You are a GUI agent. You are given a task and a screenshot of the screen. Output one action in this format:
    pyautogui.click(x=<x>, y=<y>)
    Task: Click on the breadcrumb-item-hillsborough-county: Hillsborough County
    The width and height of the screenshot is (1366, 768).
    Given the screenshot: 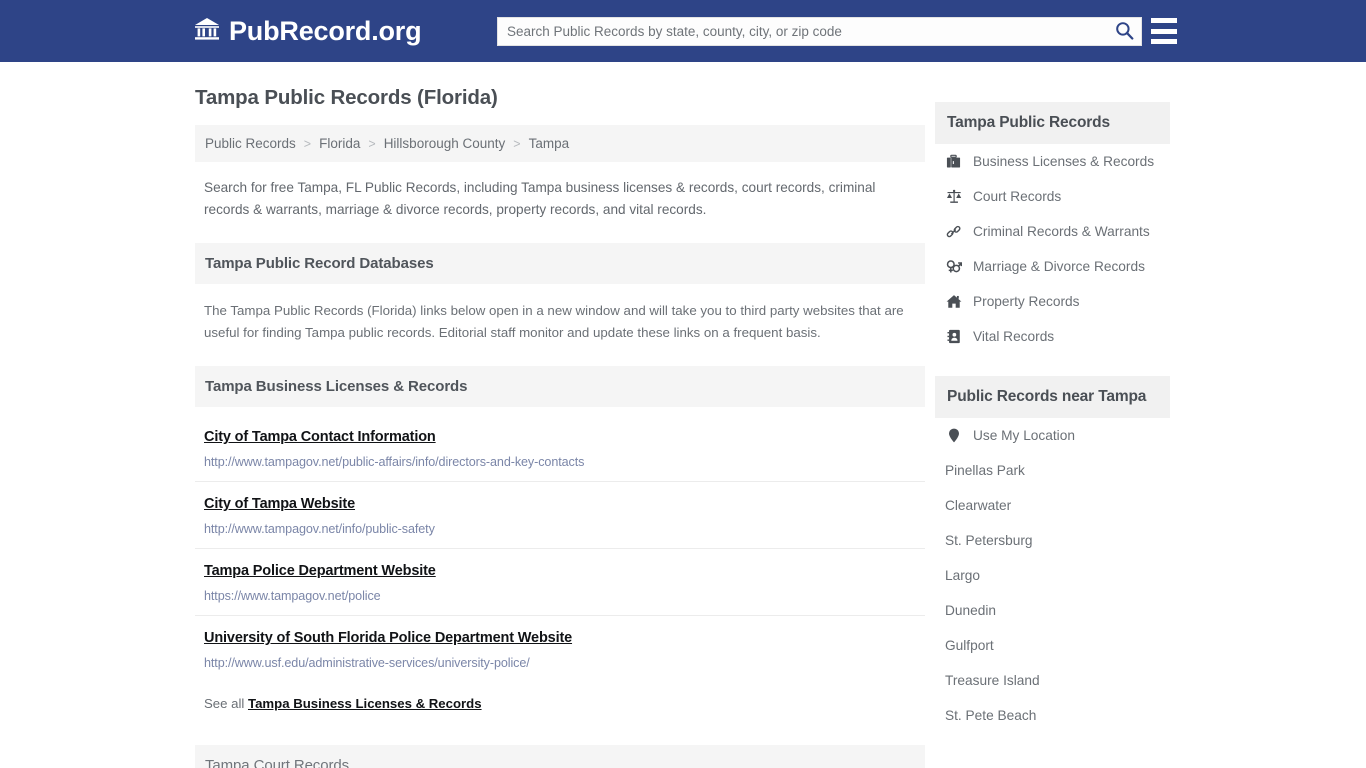 What is the action you would take?
    pyautogui.click(x=445, y=143)
    